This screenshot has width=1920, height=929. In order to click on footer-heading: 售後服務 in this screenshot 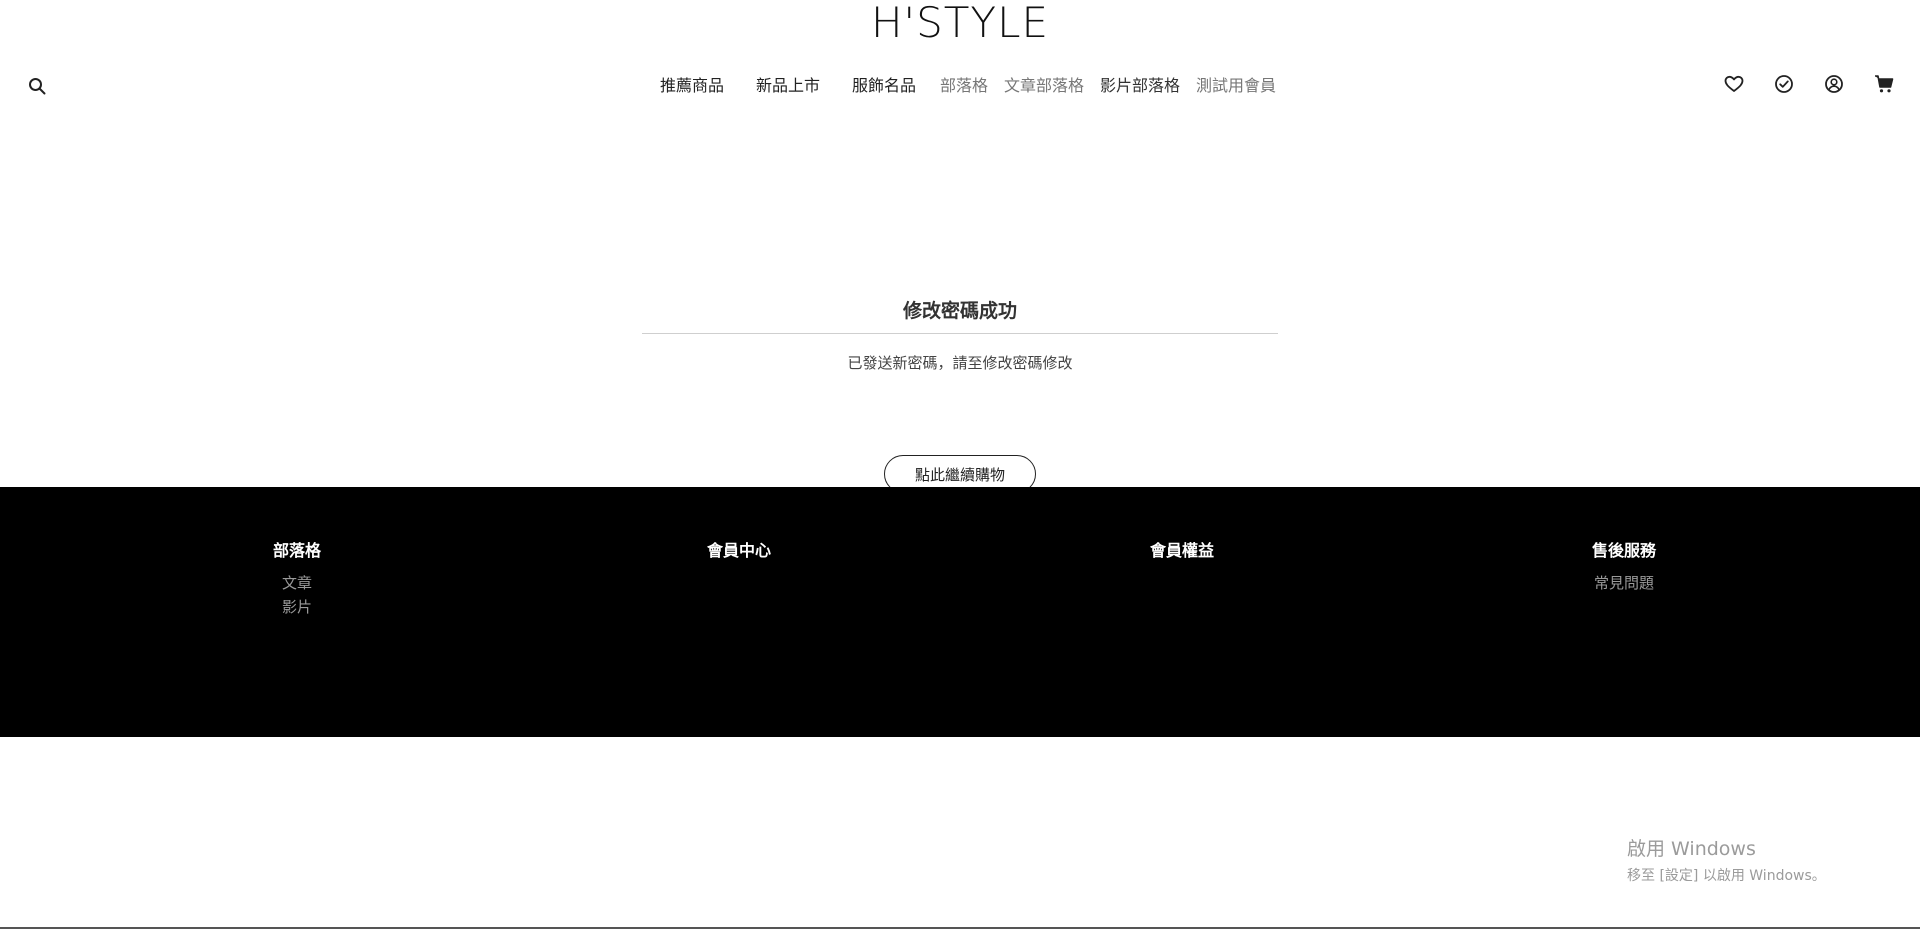, I will do `click(1623, 550)`.